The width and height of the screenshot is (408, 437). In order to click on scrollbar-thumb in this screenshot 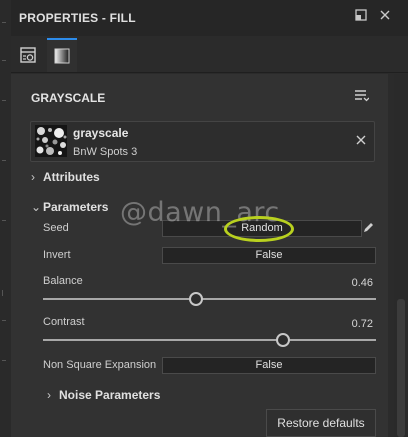, I will do `click(401, 368)`.